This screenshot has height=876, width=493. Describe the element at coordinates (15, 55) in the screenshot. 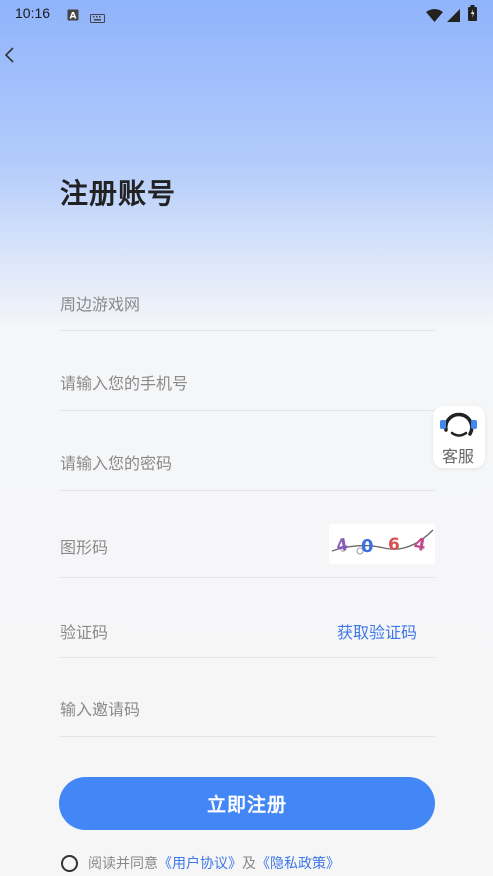

I see `back-button` at that location.